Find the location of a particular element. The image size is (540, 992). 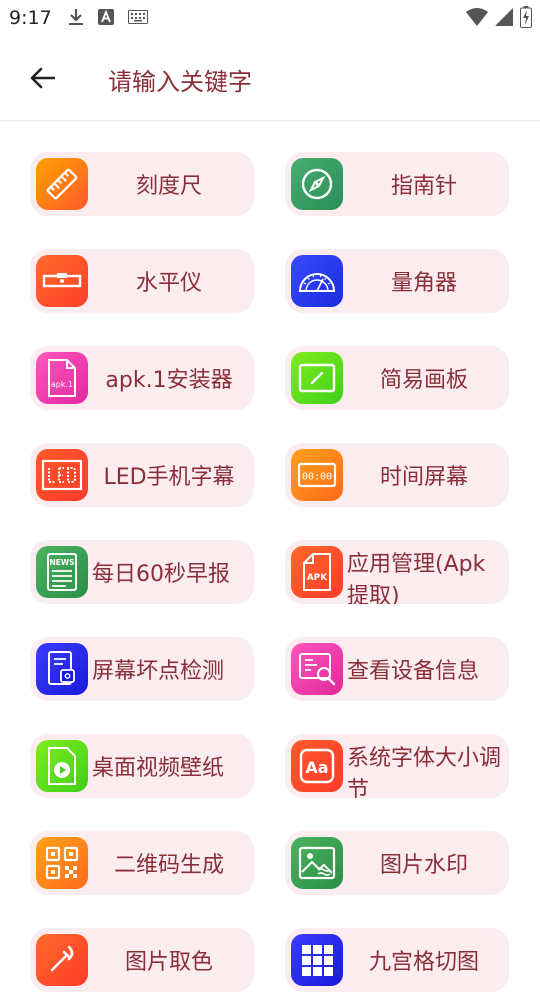

tool-label: 图片水印 is located at coordinates (423, 865).